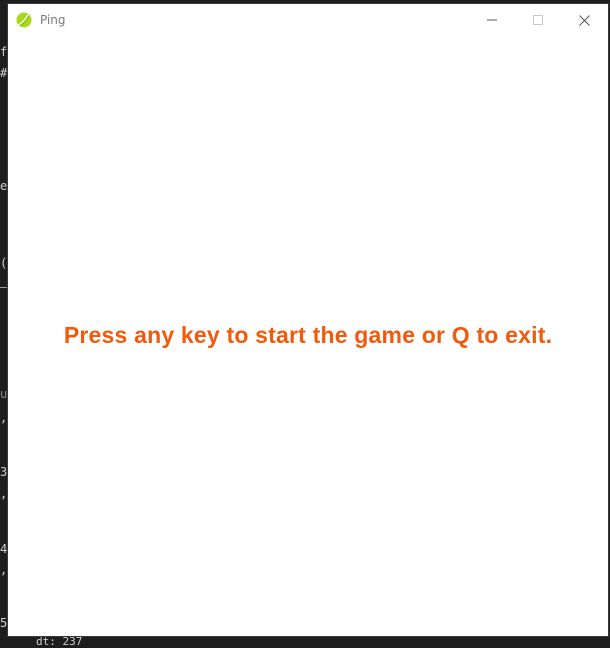 This screenshot has height=648, width=610. I want to click on background-code-fragment: #, so click(4, 73).